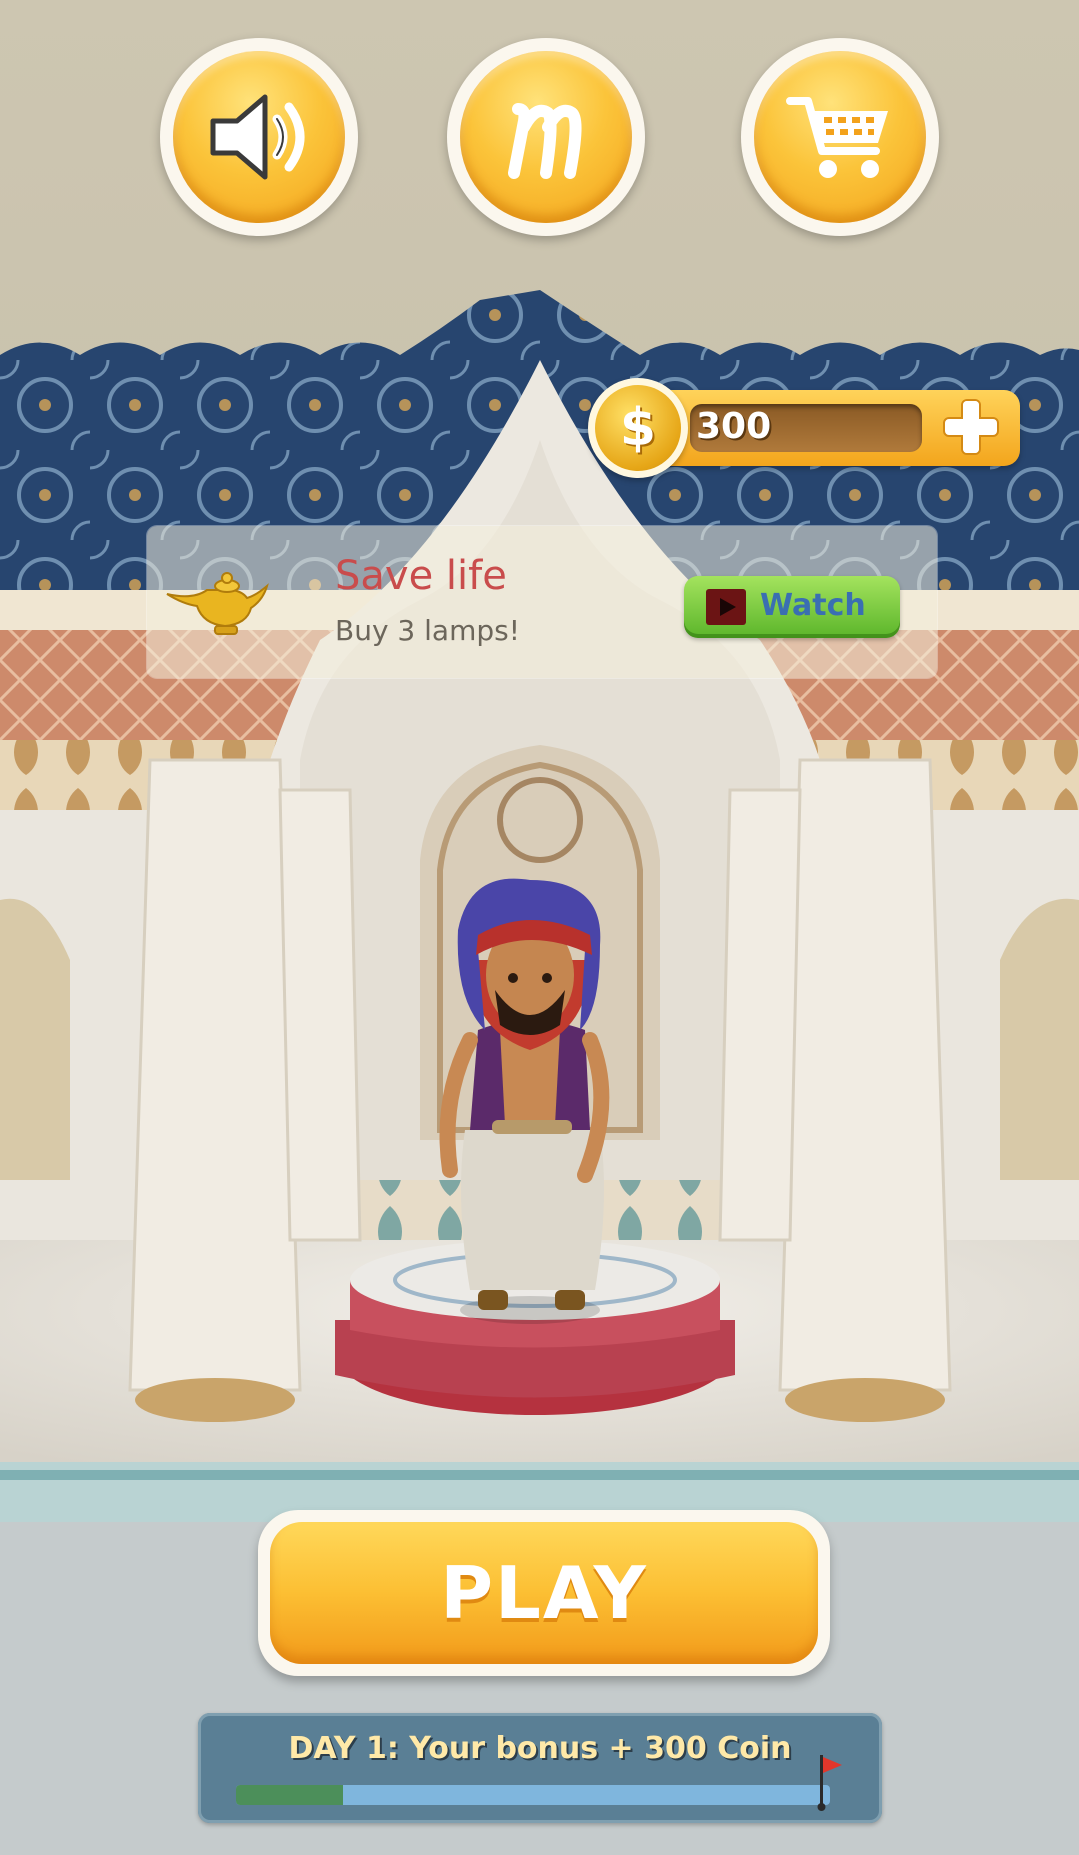 This screenshot has height=1855, width=1079. Describe the element at coordinates (540, 1768) in the screenshot. I see `daily-bonus-panel: DAY 1: Your bonus + 300 Coin` at that location.